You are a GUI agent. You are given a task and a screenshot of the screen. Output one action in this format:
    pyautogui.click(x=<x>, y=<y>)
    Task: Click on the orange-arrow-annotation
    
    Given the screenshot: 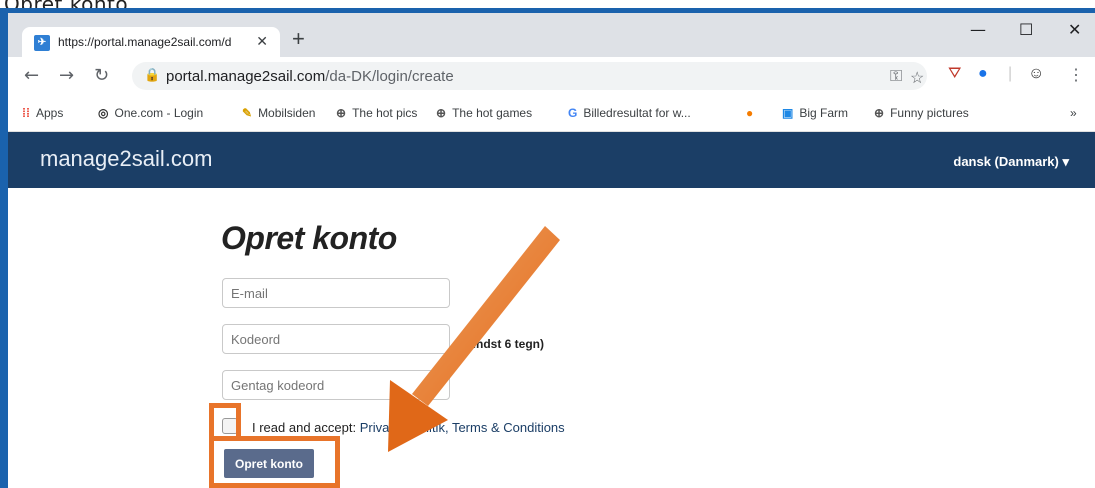 What is the action you would take?
    pyautogui.click(x=474, y=339)
    